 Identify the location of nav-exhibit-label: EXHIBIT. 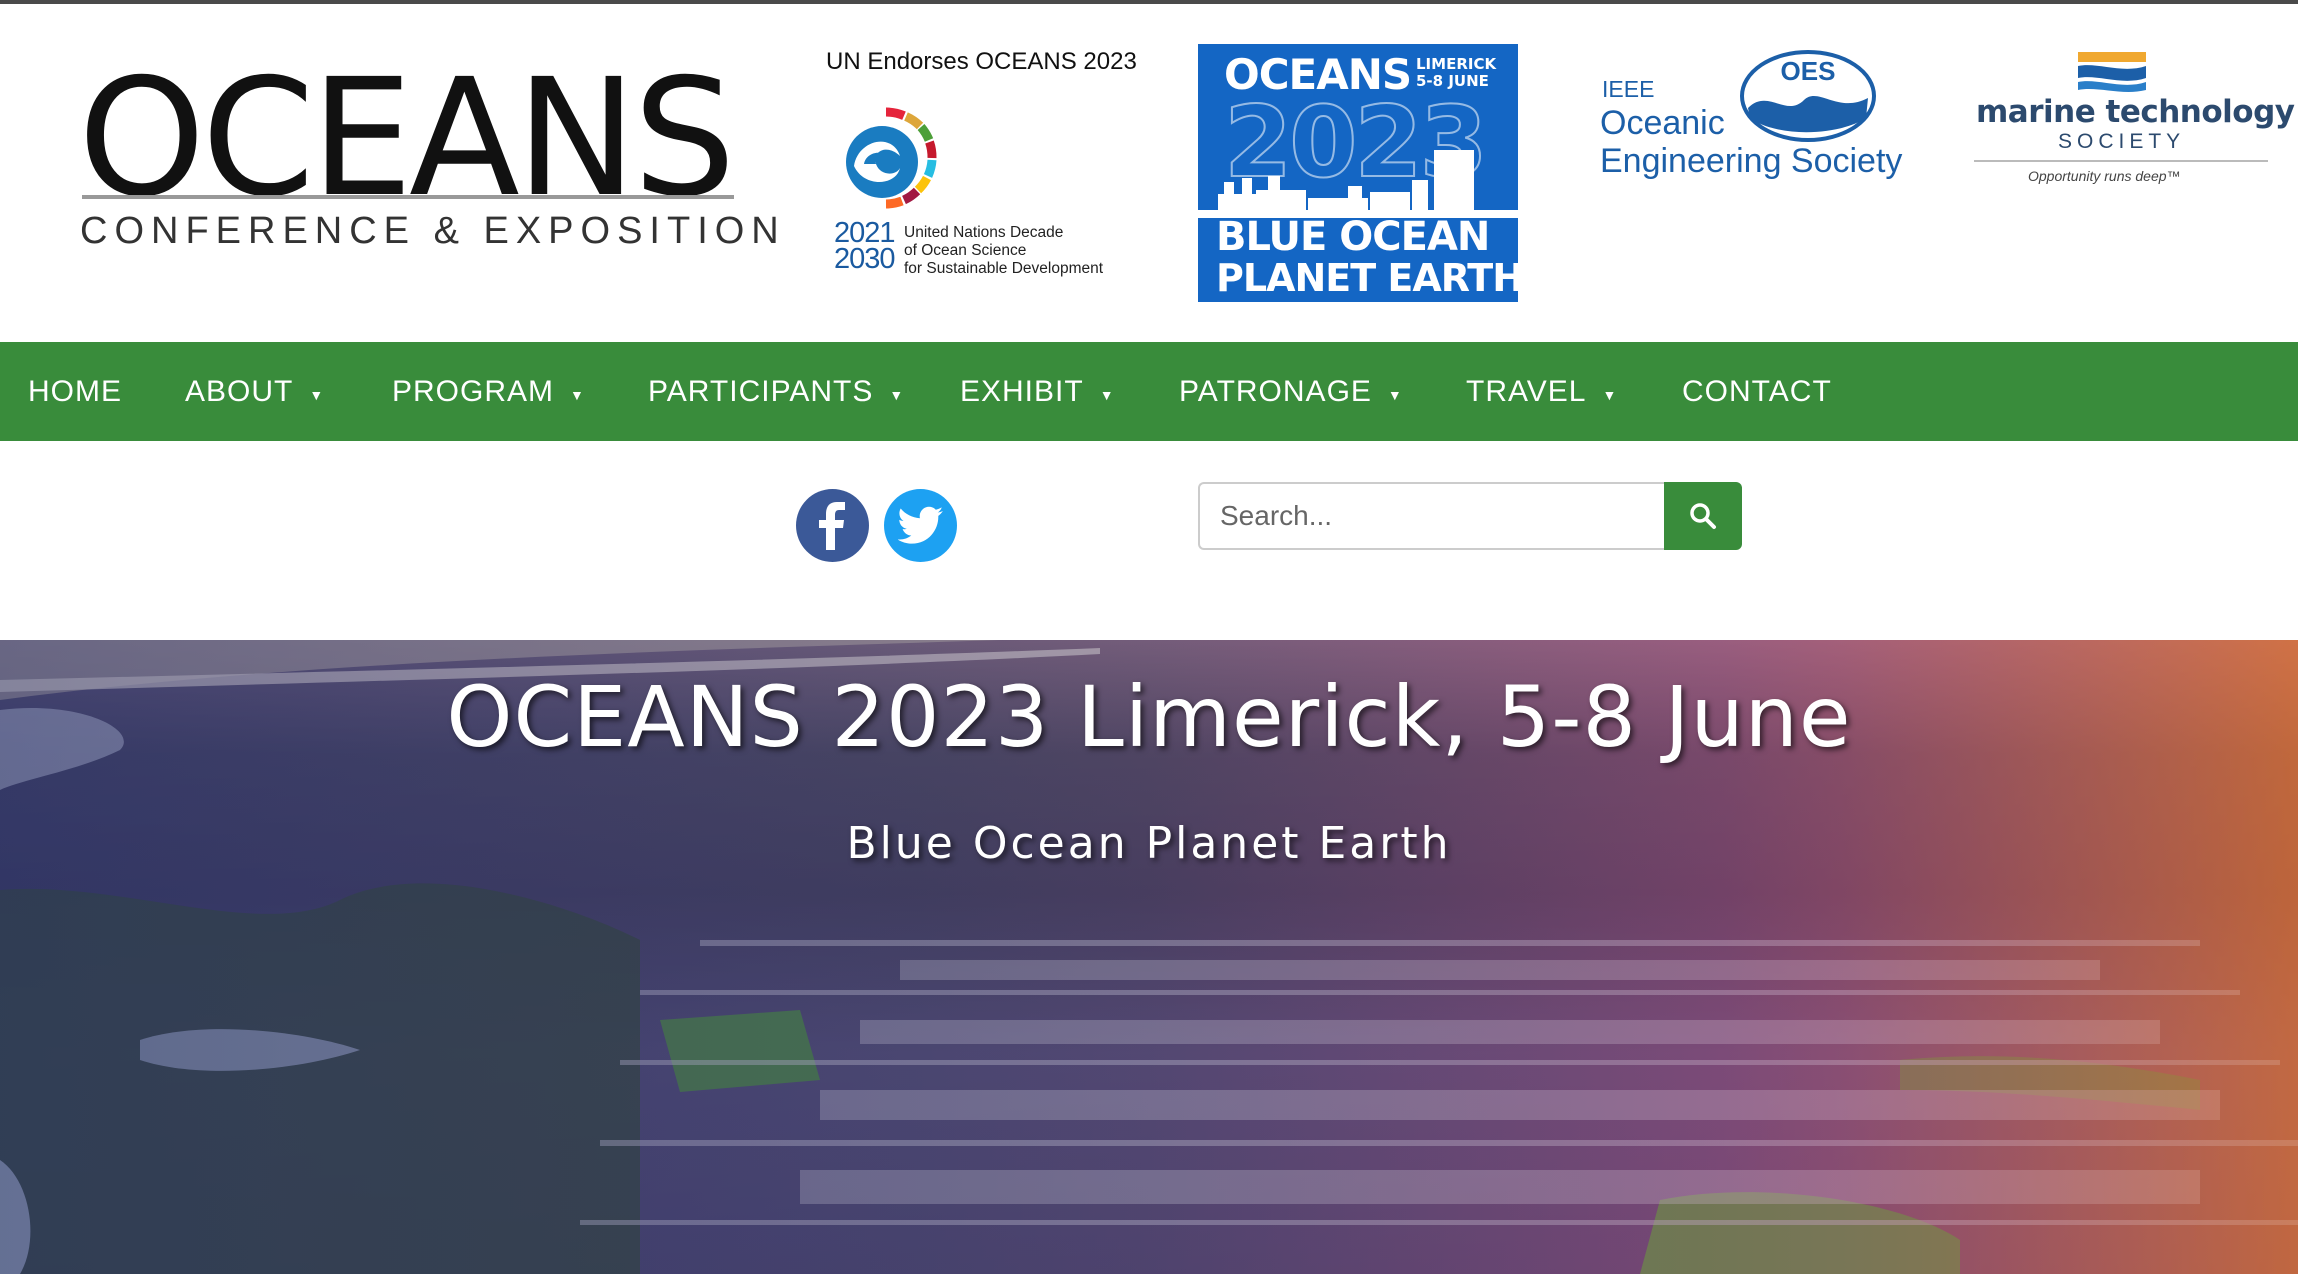
(1022, 391).